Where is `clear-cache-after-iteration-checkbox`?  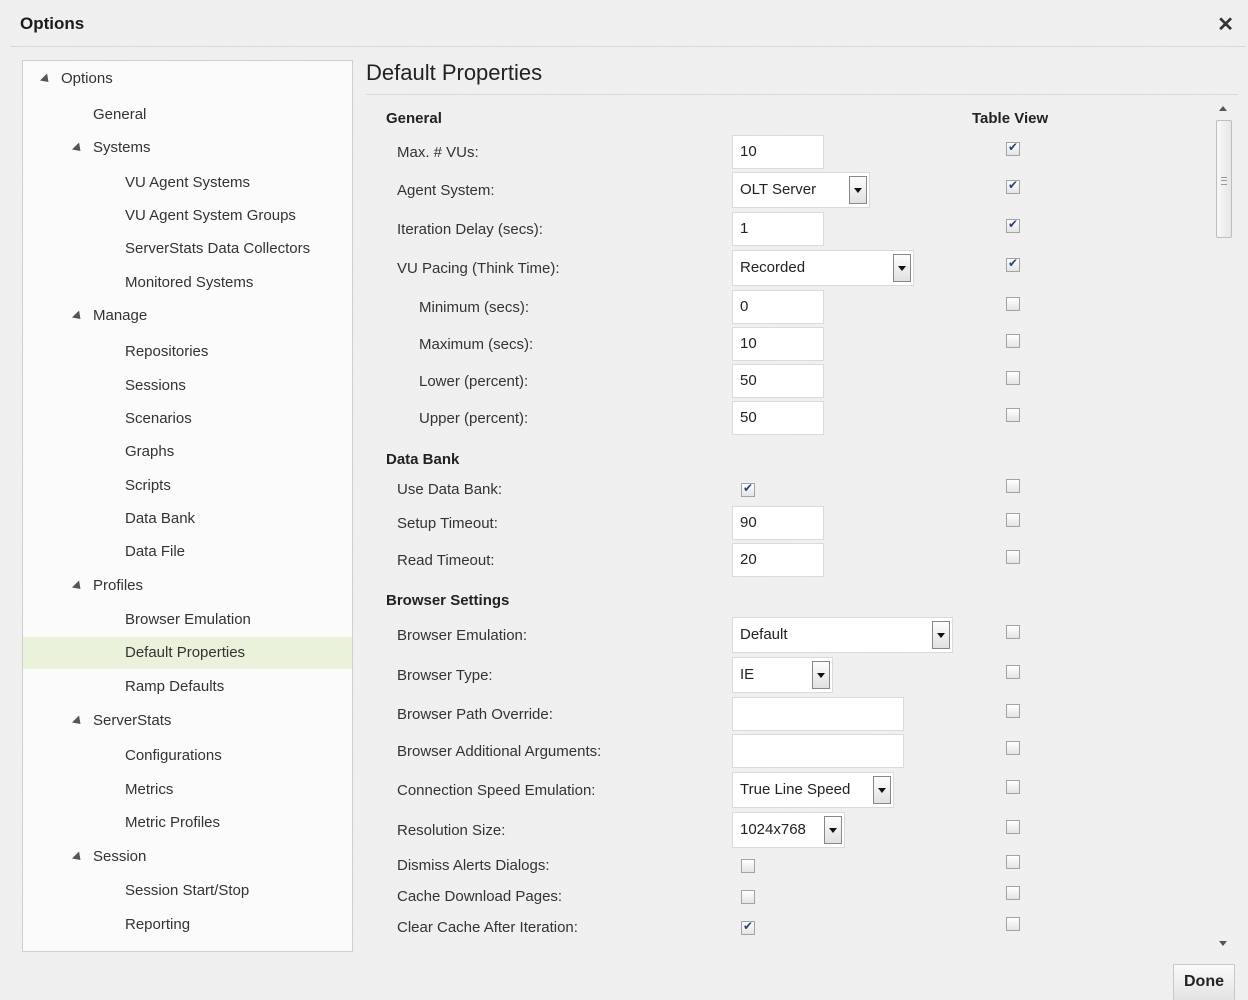
clear-cache-after-iteration-checkbox is located at coordinates (748, 927).